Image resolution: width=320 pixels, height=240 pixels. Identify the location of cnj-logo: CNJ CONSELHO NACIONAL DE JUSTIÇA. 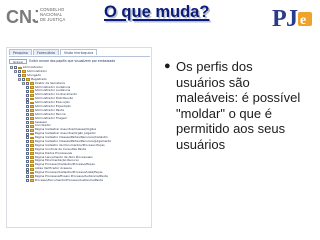
(38, 17).